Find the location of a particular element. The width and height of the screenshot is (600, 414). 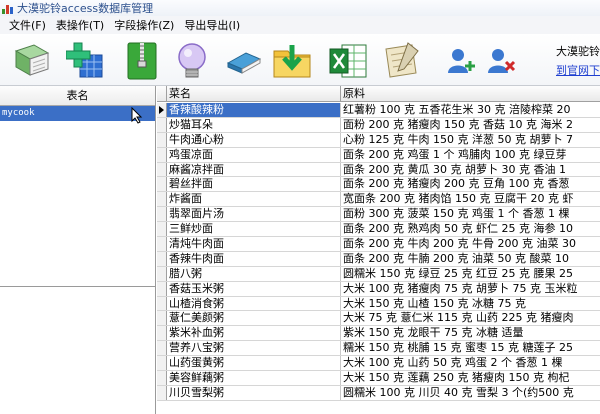

cell-ingredients: 圆糯米 100 克 川贝 40 克 雪梨 3 个(约500 克 is located at coordinates (470, 393).